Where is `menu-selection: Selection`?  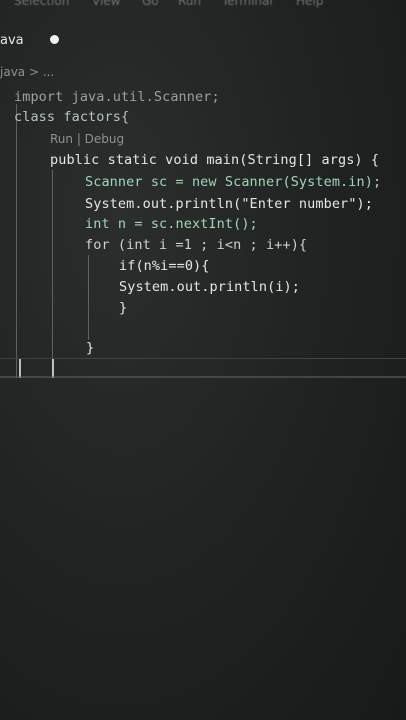 menu-selection: Selection is located at coordinates (41, 4).